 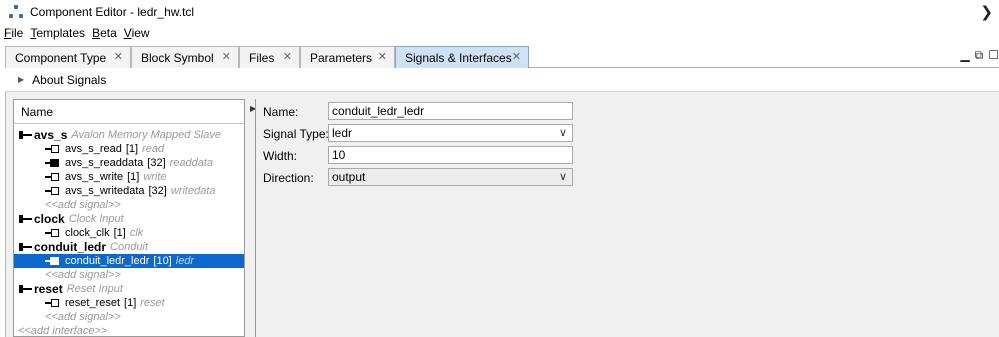 What do you see at coordinates (458, 57) in the screenshot?
I see `tab-label: Signals & Interfaces` at bounding box center [458, 57].